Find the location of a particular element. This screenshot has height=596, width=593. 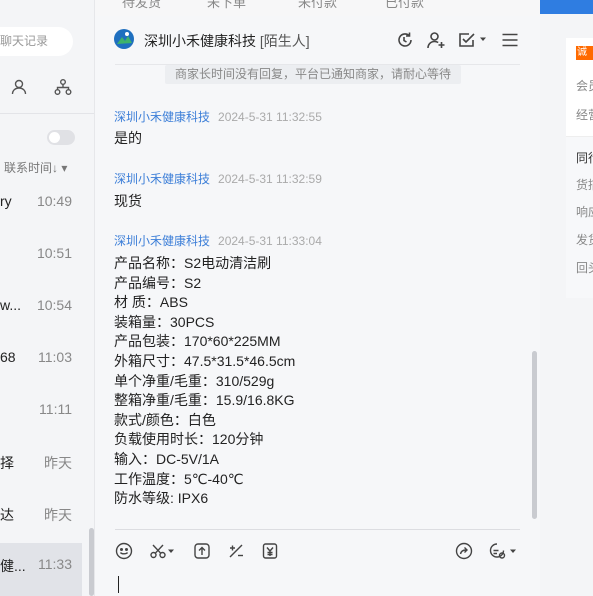

contacts-icon is located at coordinates (19, 87).